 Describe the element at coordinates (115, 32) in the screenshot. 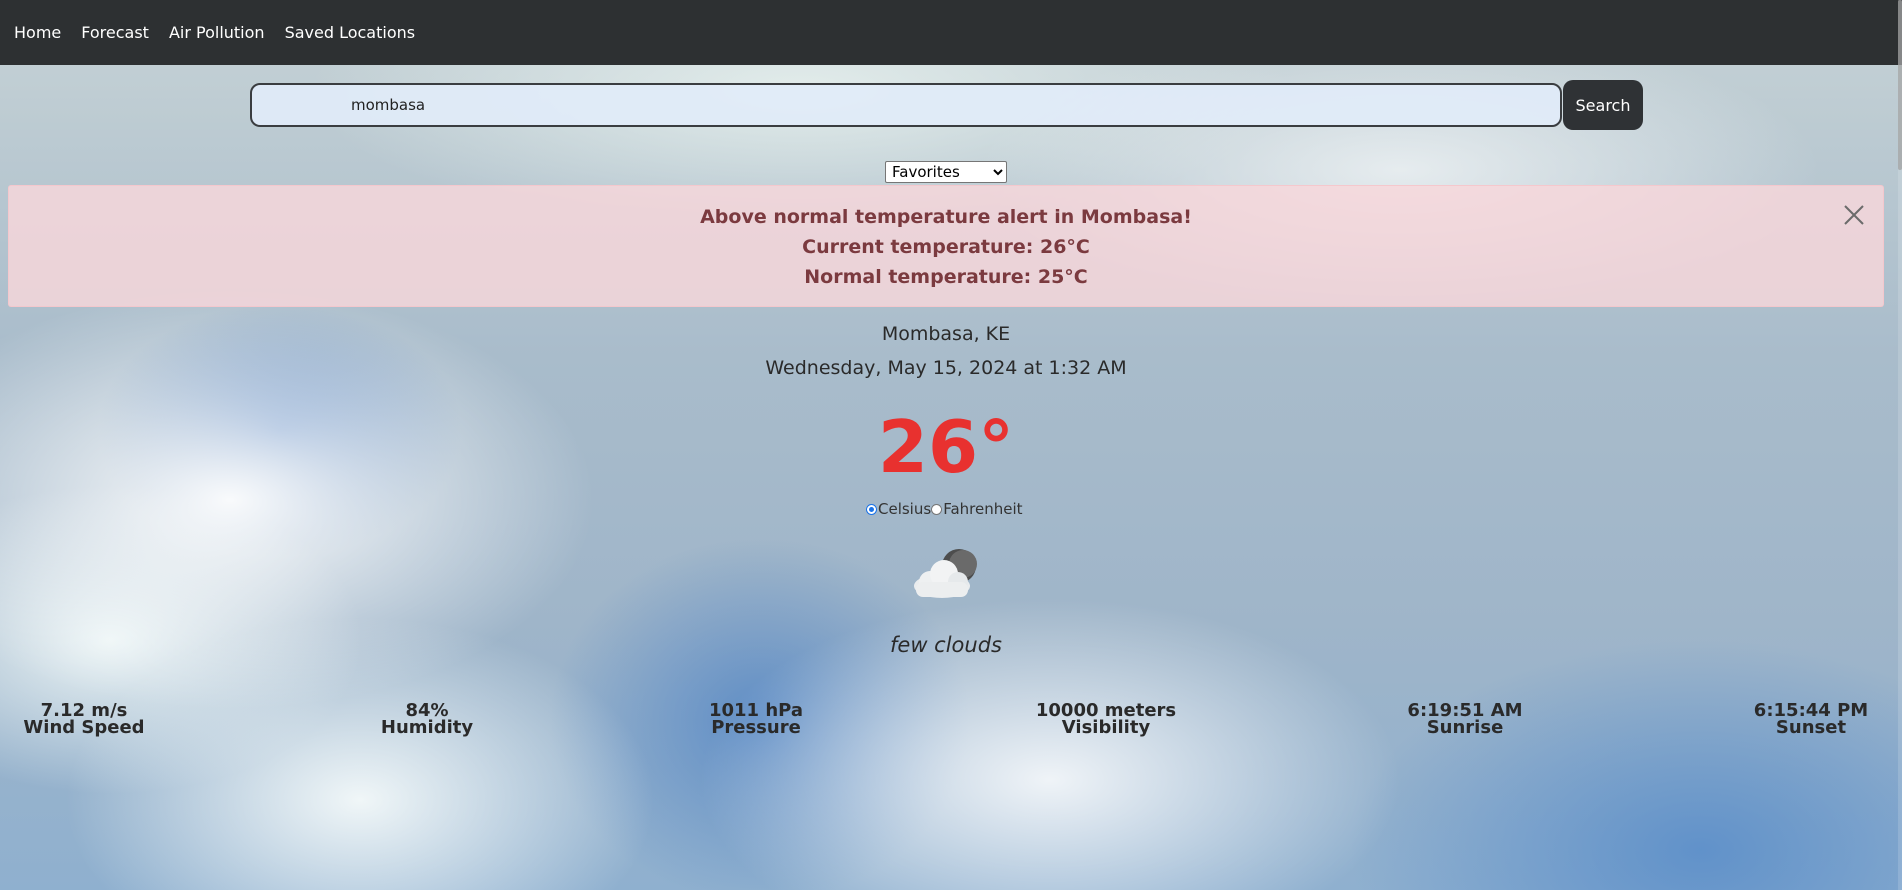

I see `nav-forecast-link: Forecast` at that location.